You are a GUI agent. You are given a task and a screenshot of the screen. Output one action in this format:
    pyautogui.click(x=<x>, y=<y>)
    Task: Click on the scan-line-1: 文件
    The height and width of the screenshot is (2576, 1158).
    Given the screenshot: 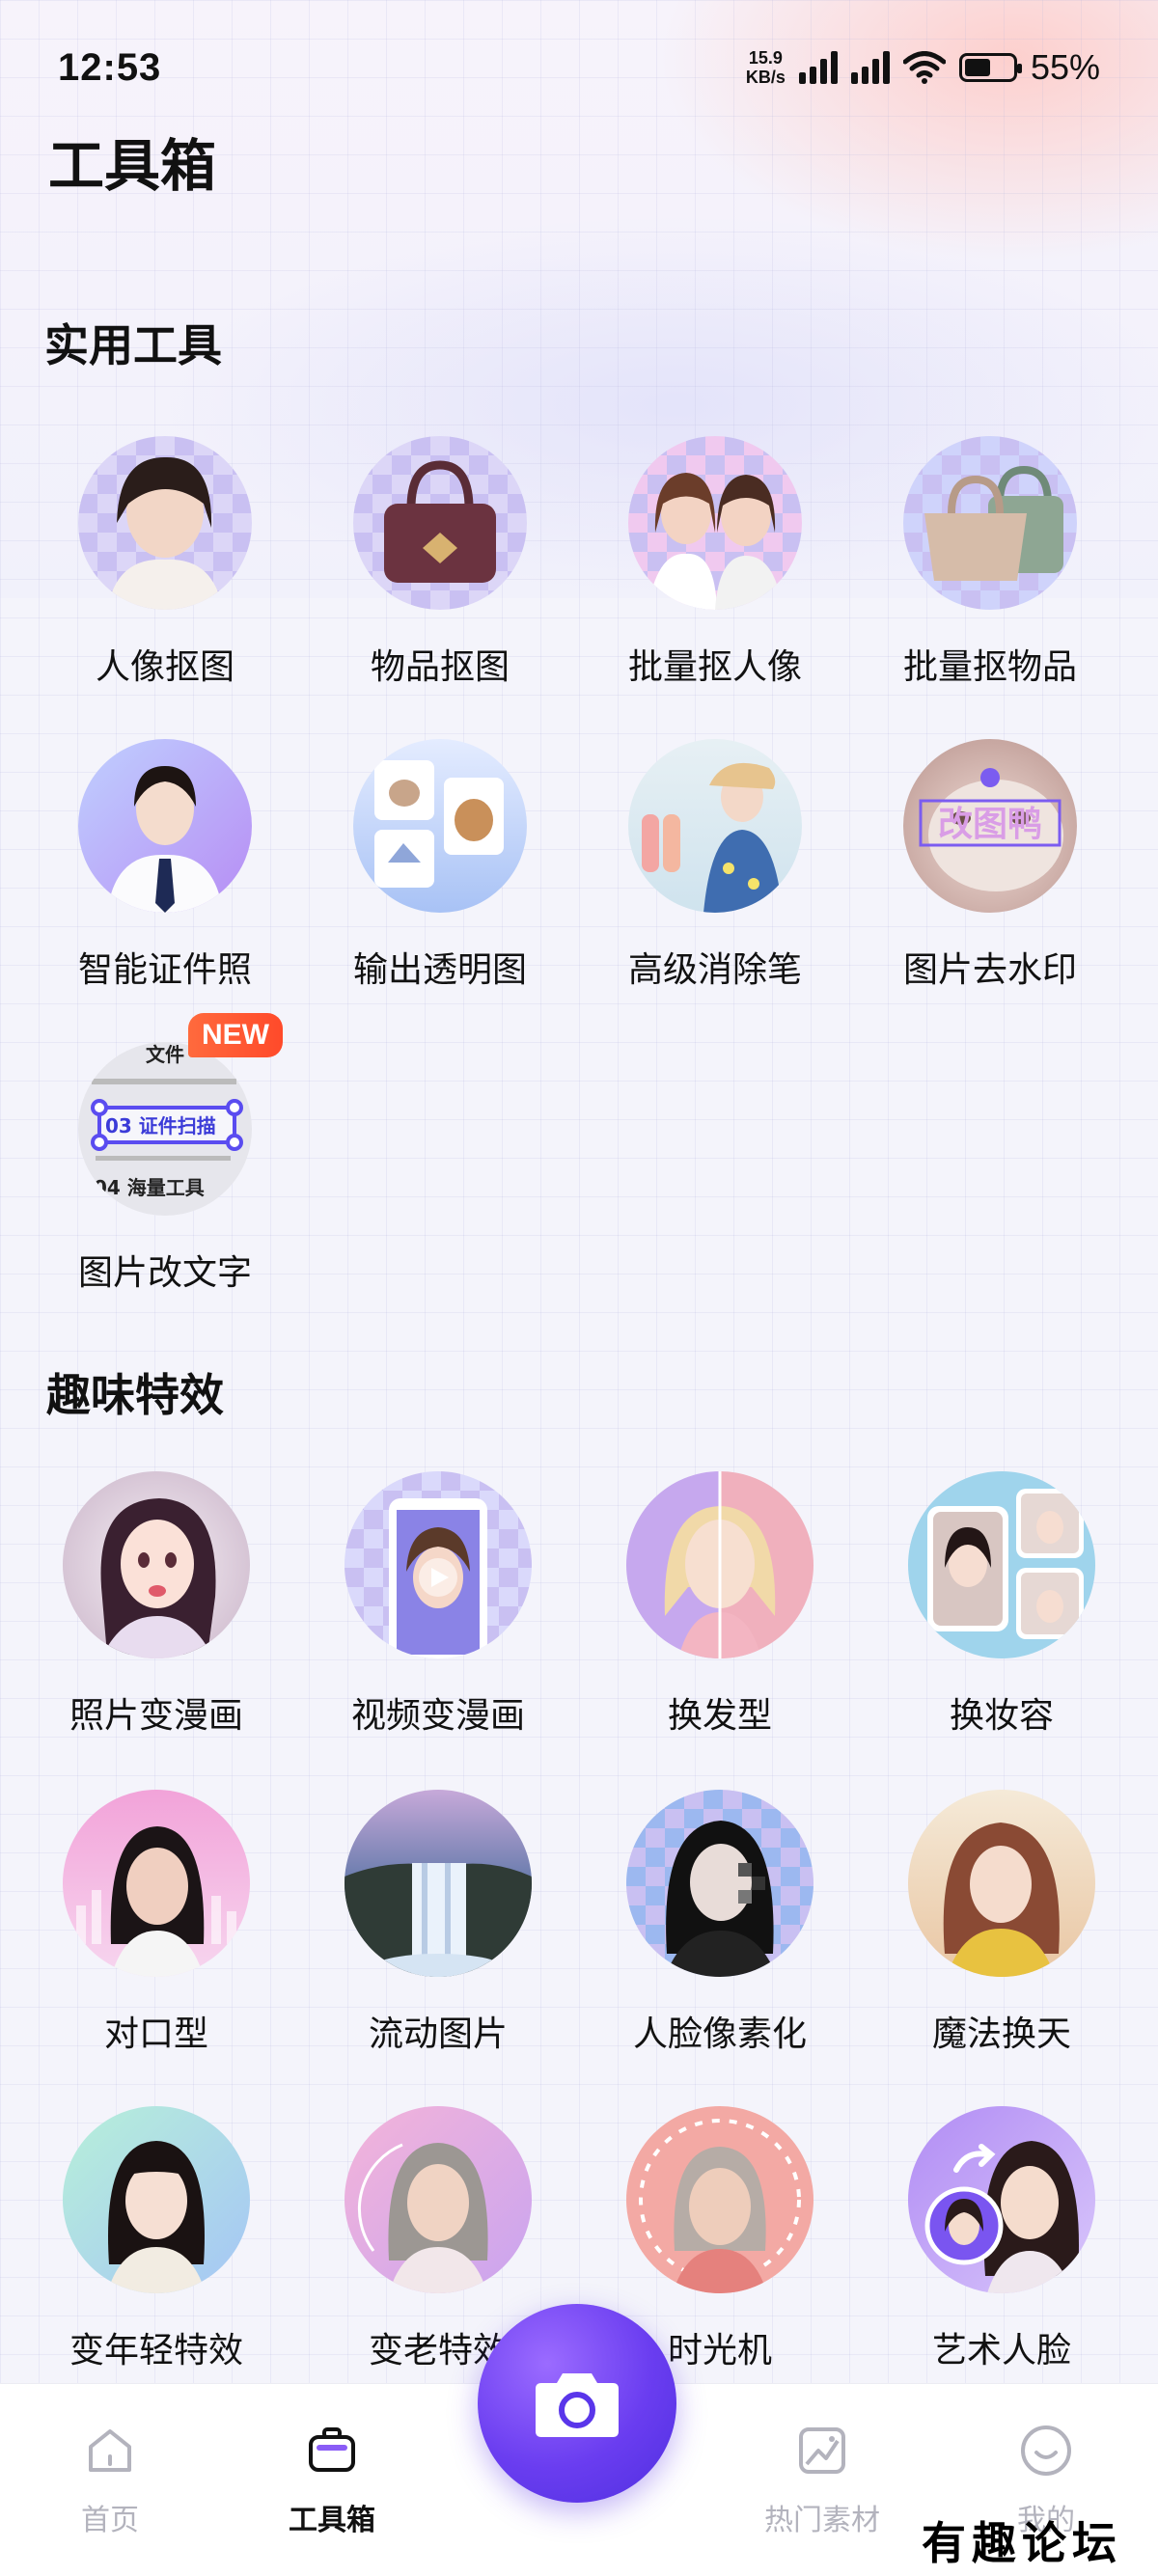 What is the action you would take?
    pyautogui.click(x=165, y=1055)
    